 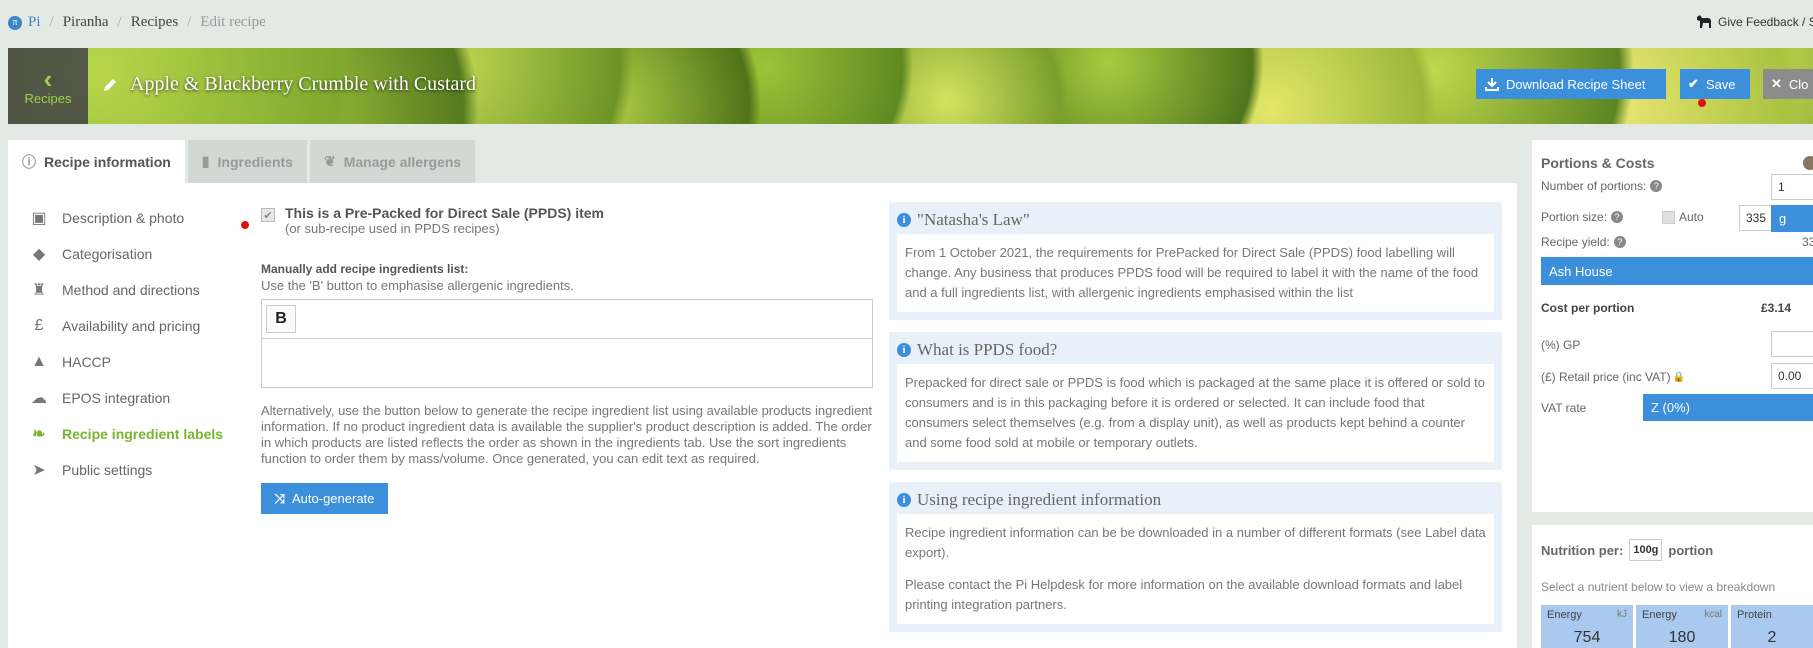 I want to click on breadcrumb-current: Edit recipe, so click(x=233, y=22).